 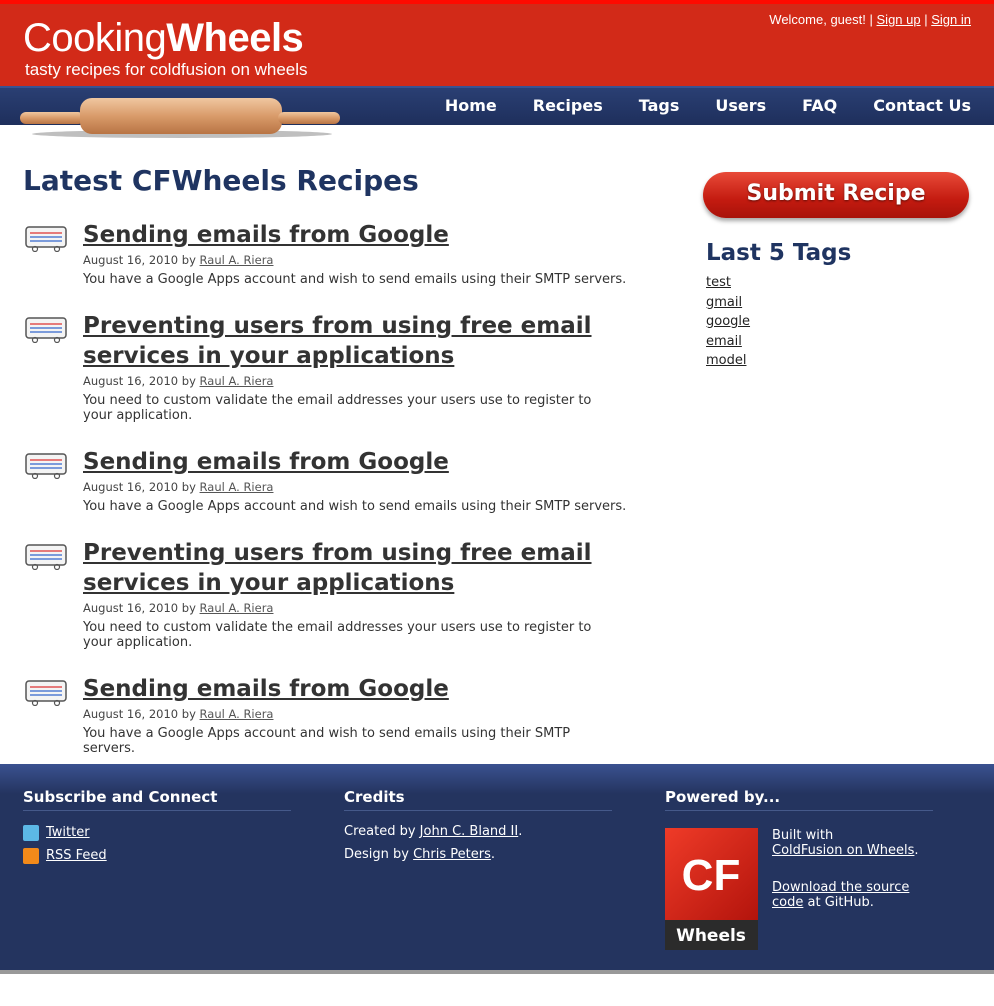 I want to click on designer-link: Chris Peters, so click(x=452, y=854).